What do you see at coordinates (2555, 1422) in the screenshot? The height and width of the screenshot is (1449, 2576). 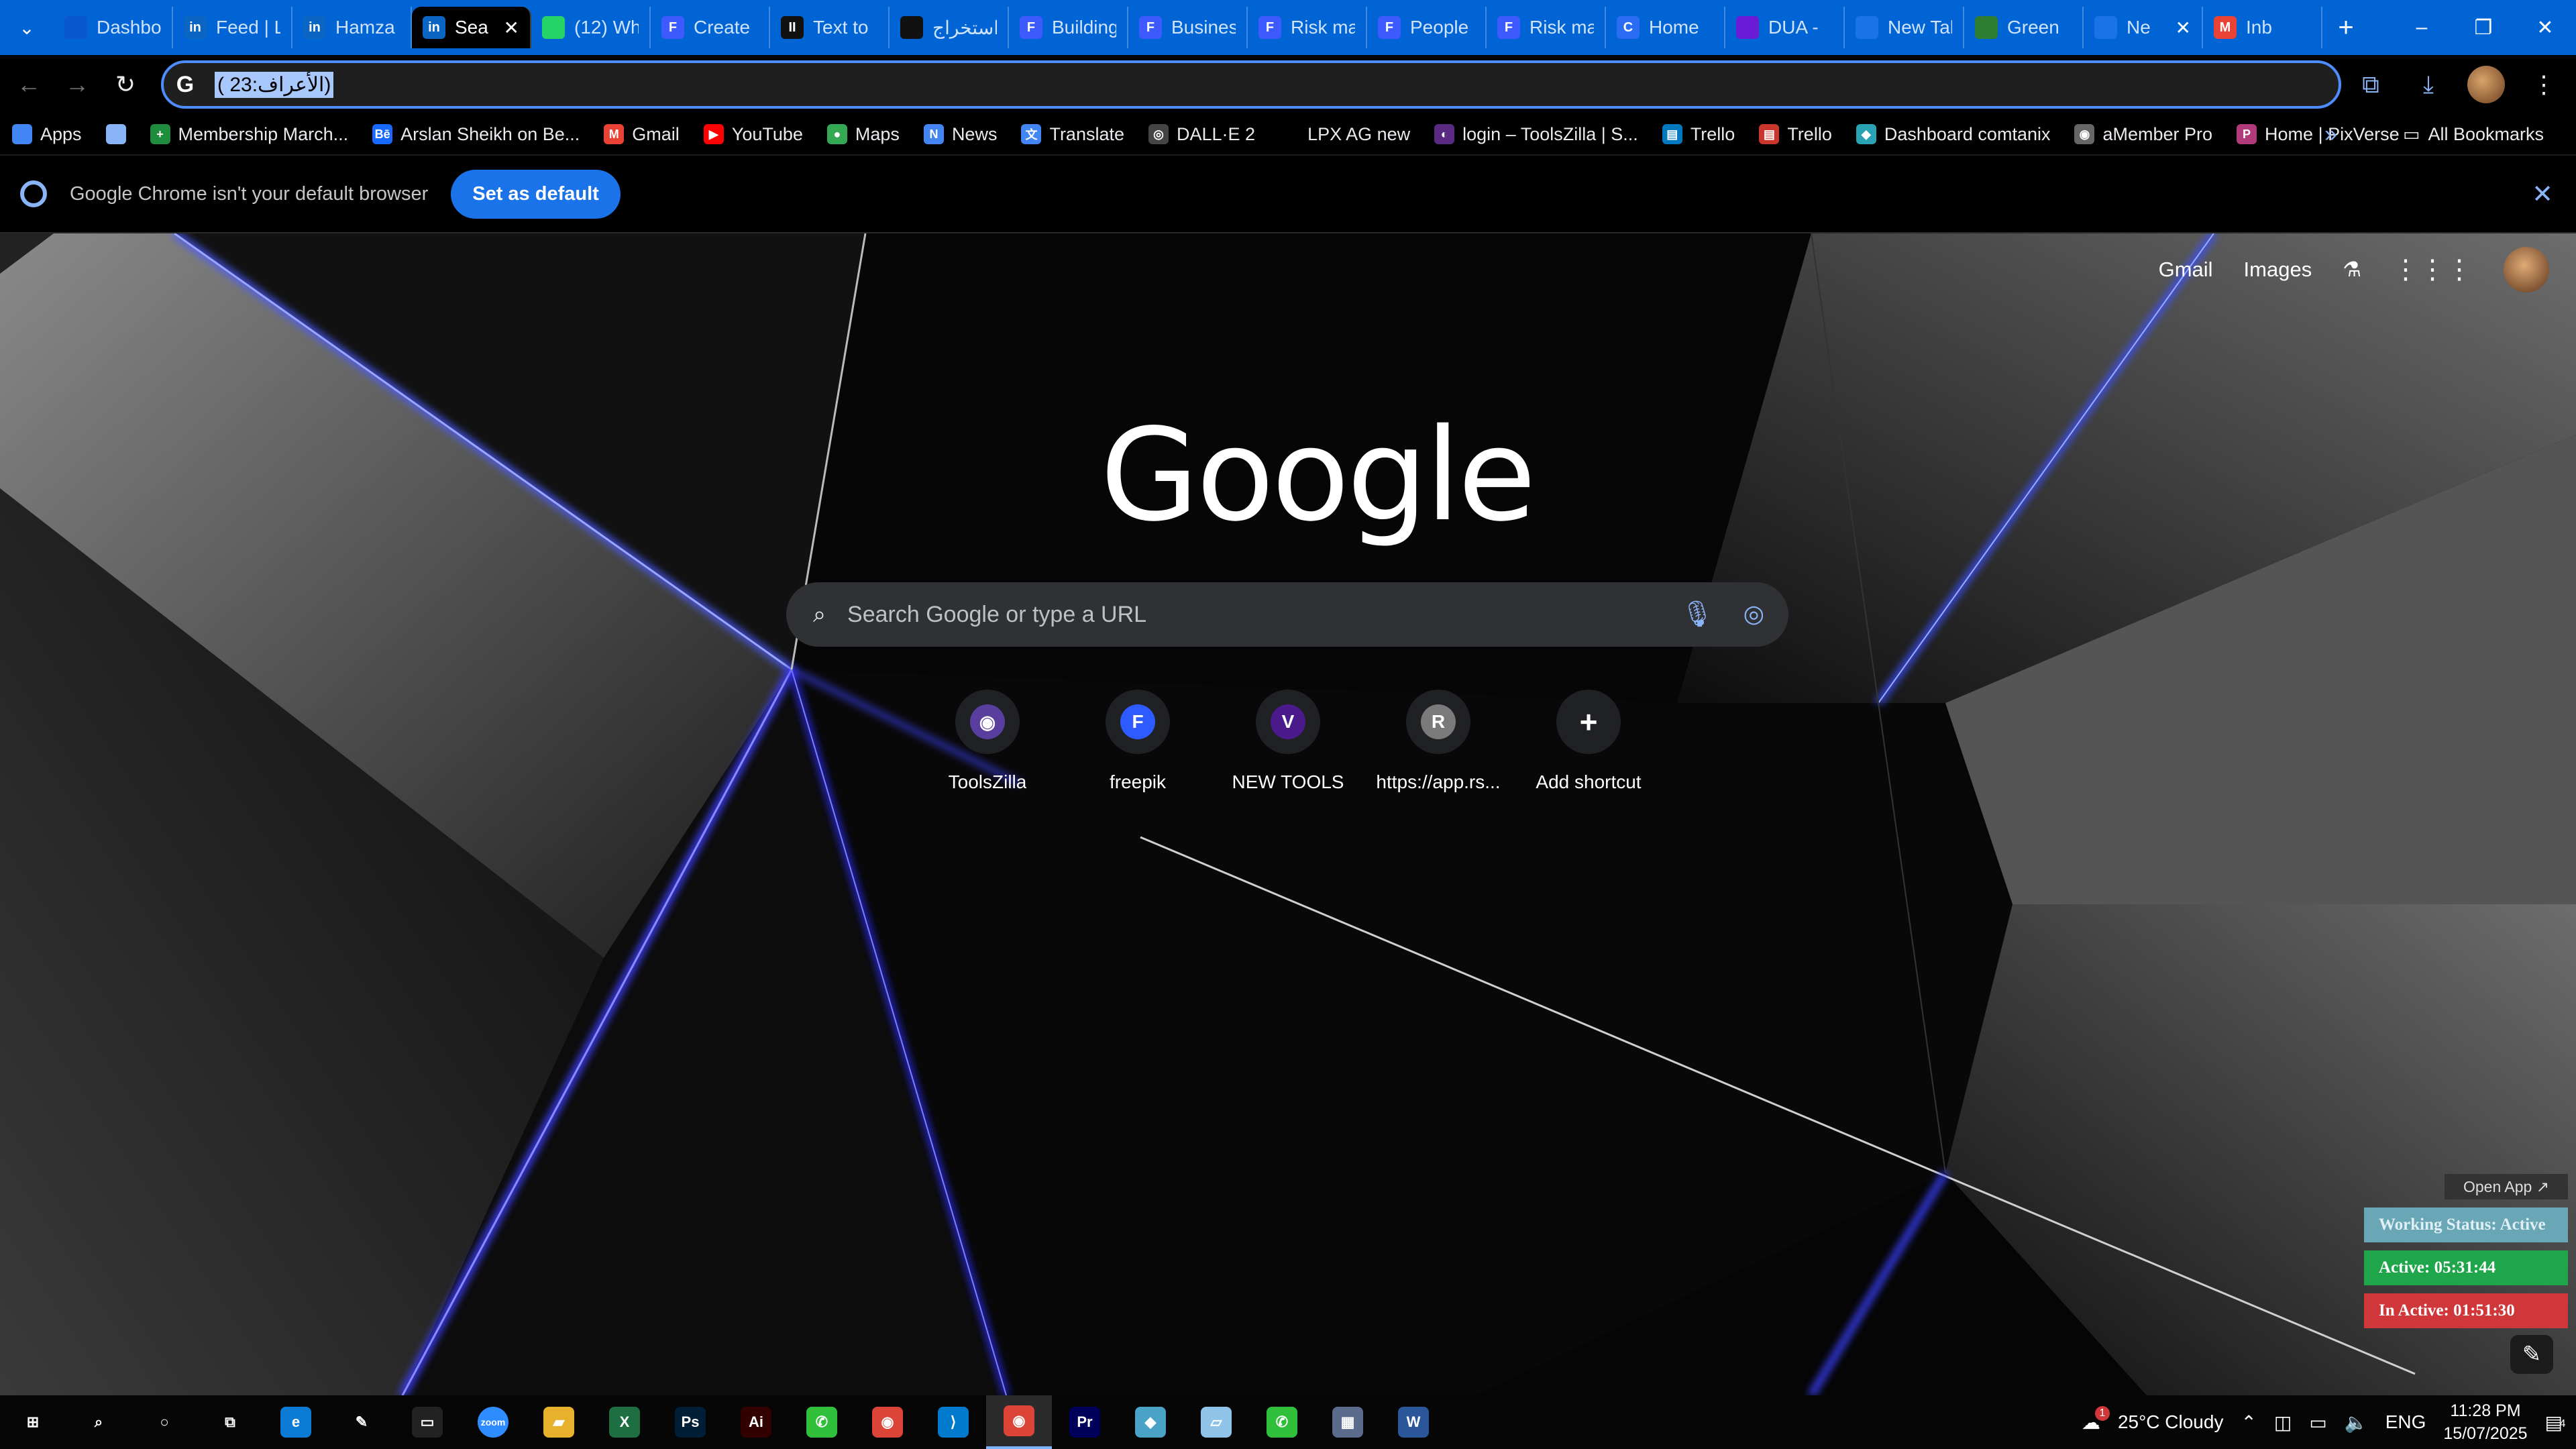 I see `notification-center-icon: ▤ 4` at bounding box center [2555, 1422].